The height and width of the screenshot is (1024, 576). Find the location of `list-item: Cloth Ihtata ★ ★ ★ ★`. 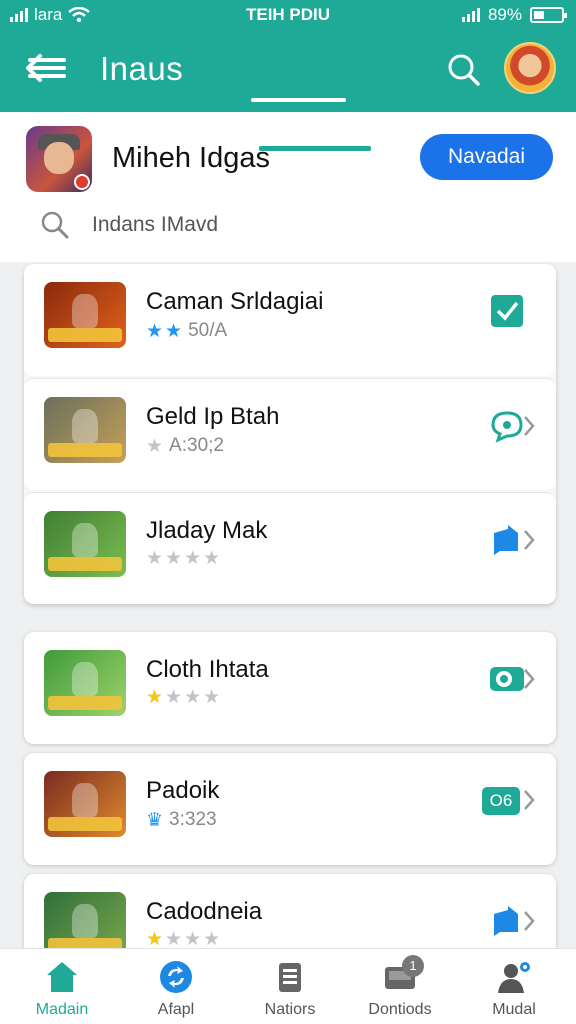

list-item: Cloth Ihtata ★ ★ ★ ★ is located at coordinates (290, 688).